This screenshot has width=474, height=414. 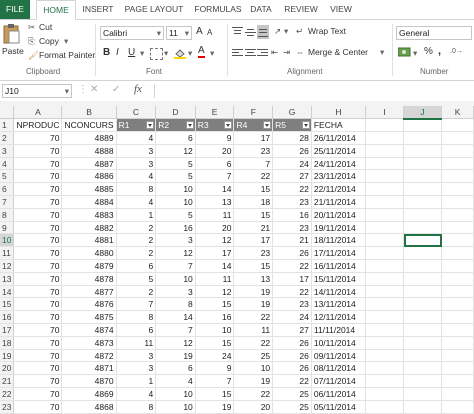 I want to click on cell: 16, so click(x=292, y=215).